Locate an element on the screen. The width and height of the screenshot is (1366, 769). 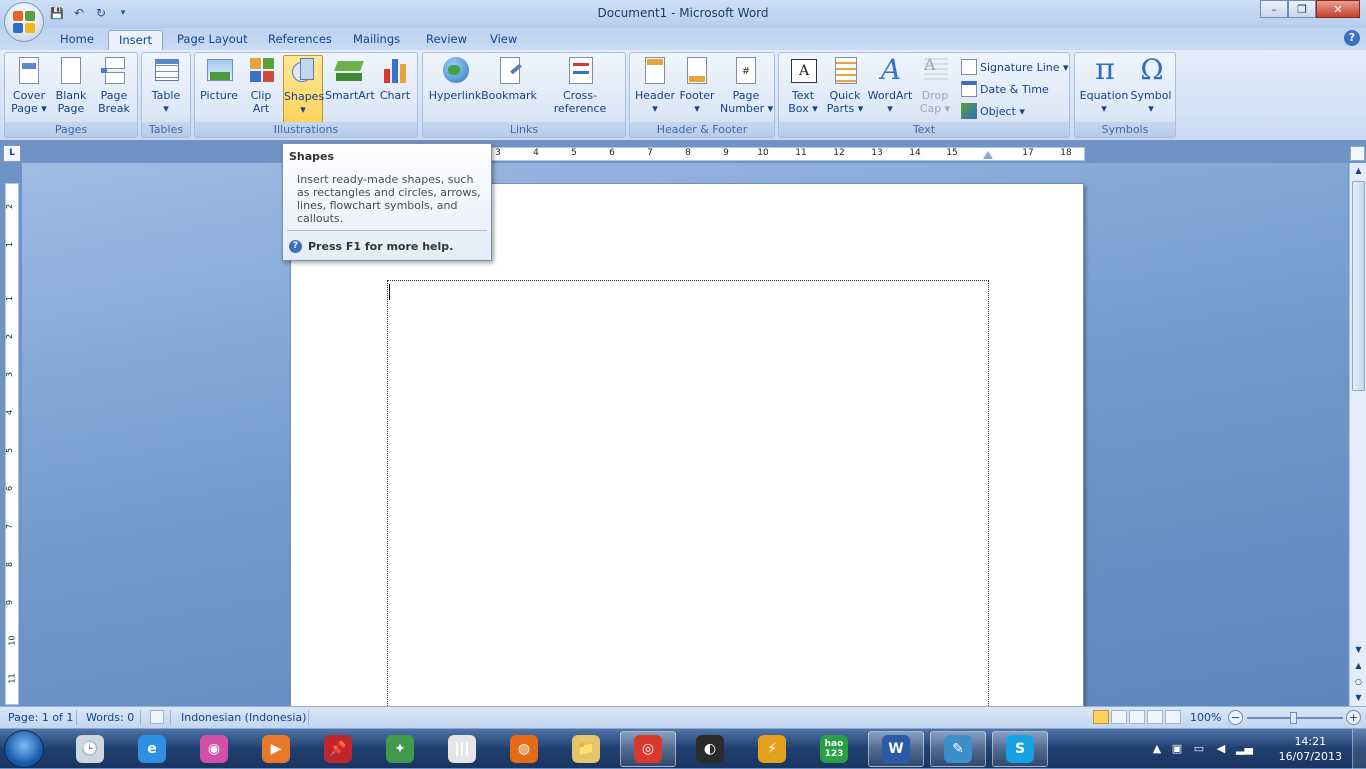
signature-line-button: Signature Line ▾ is located at coordinates (1015, 67).